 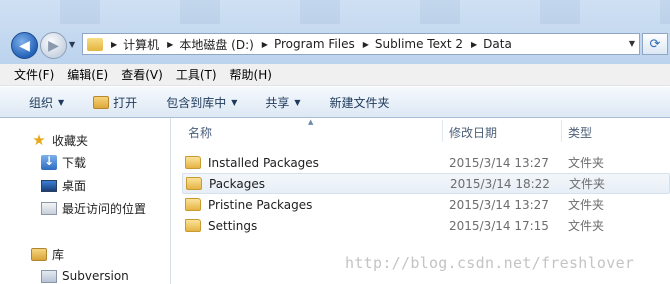 I want to click on nav-label: Subversion, so click(x=95, y=276).